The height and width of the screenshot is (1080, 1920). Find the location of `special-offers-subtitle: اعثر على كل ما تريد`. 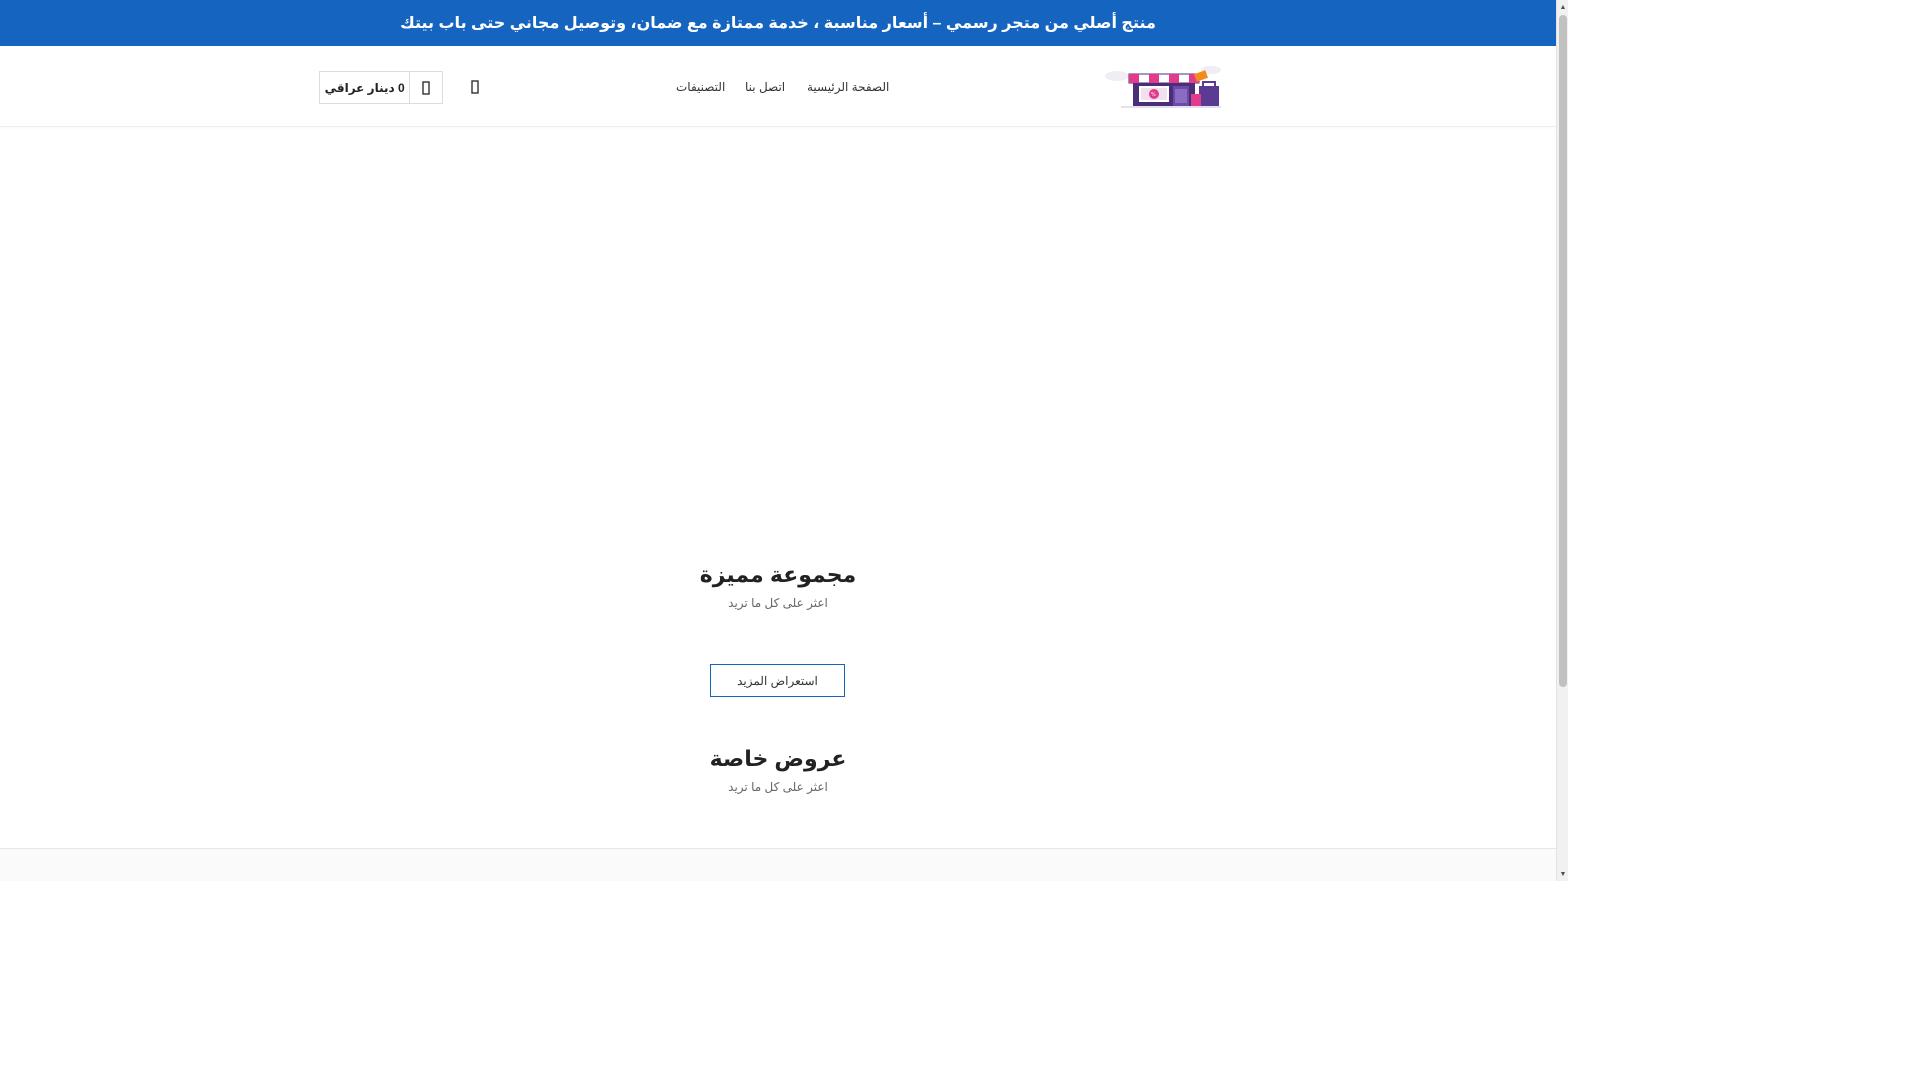

special-offers-subtitle: اعثر على كل ما تريد is located at coordinates (778, 787).